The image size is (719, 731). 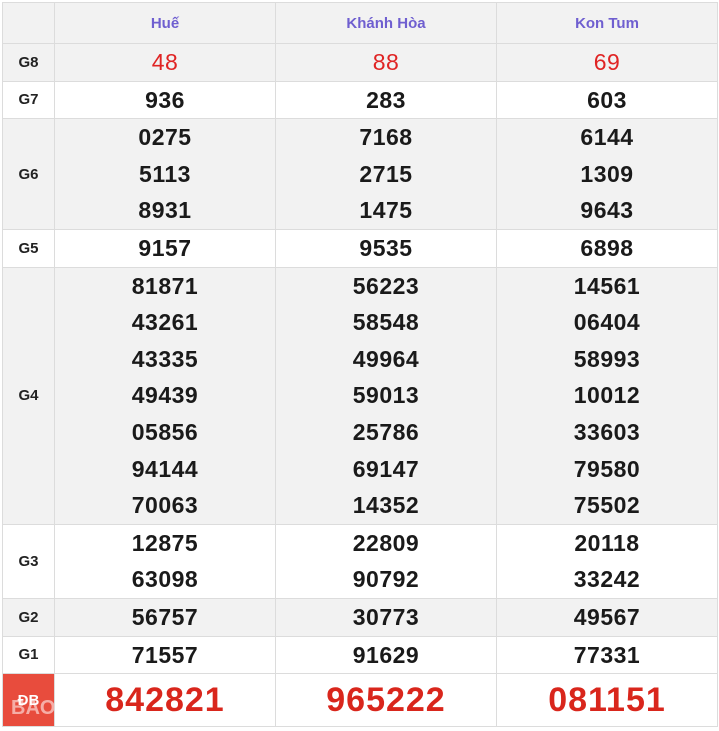 I want to click on prize-label: G1, so click(x=28, y=655).